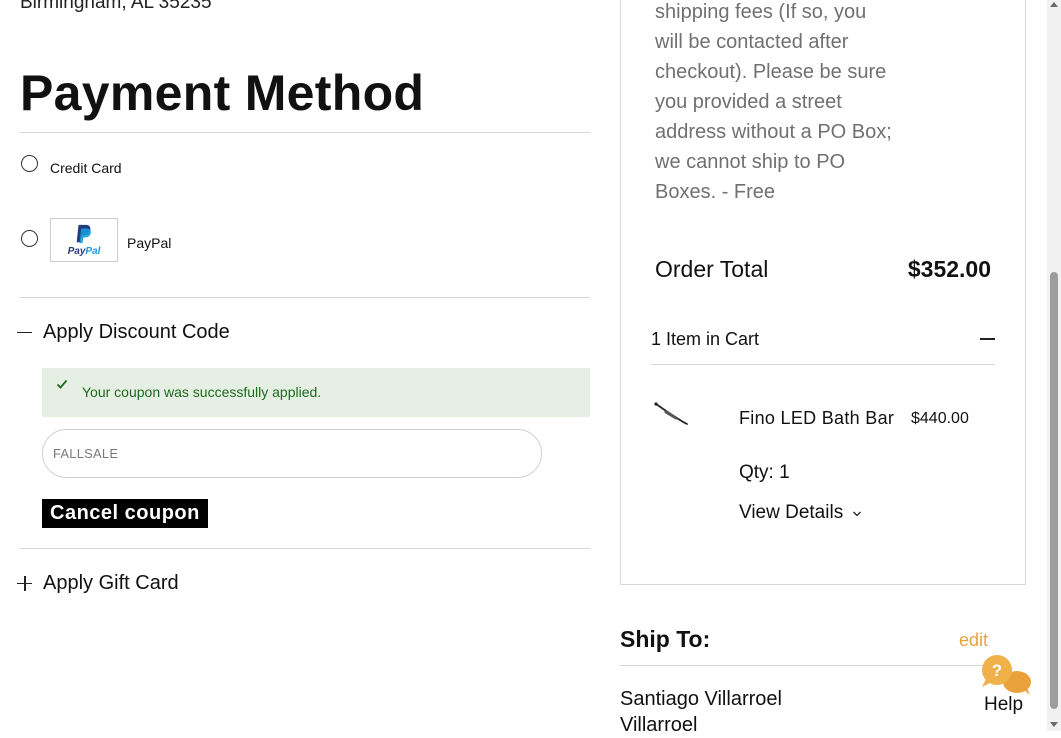  Describe the element at coordinates (125, 513) in the screenshot. I see `cancel-coupon-button: Cancel coupon` at that location.